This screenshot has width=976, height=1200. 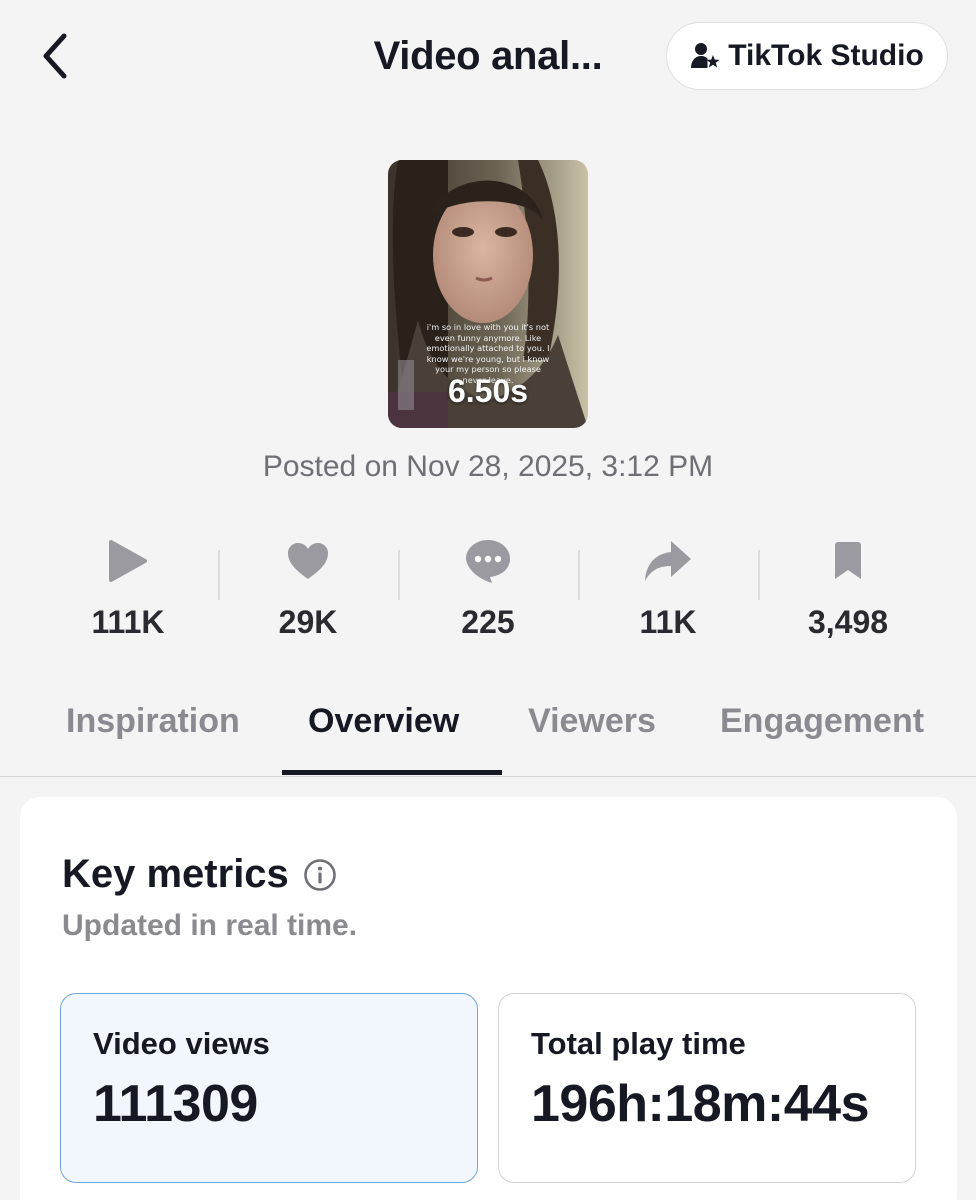 What do you see at coordinates (175, 1104) in the screenshot?
I see `video-views-value: 111309` at bounding box center [175, 1104].